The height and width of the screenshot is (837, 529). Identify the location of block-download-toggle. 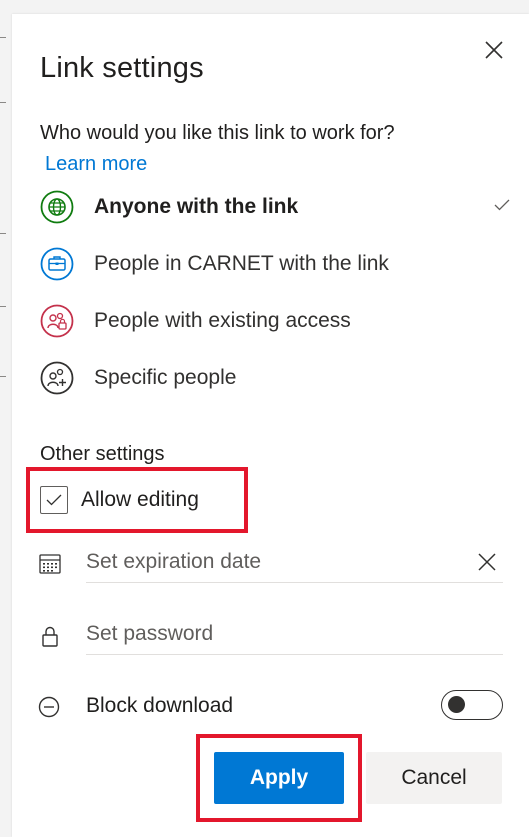
(472, 705).